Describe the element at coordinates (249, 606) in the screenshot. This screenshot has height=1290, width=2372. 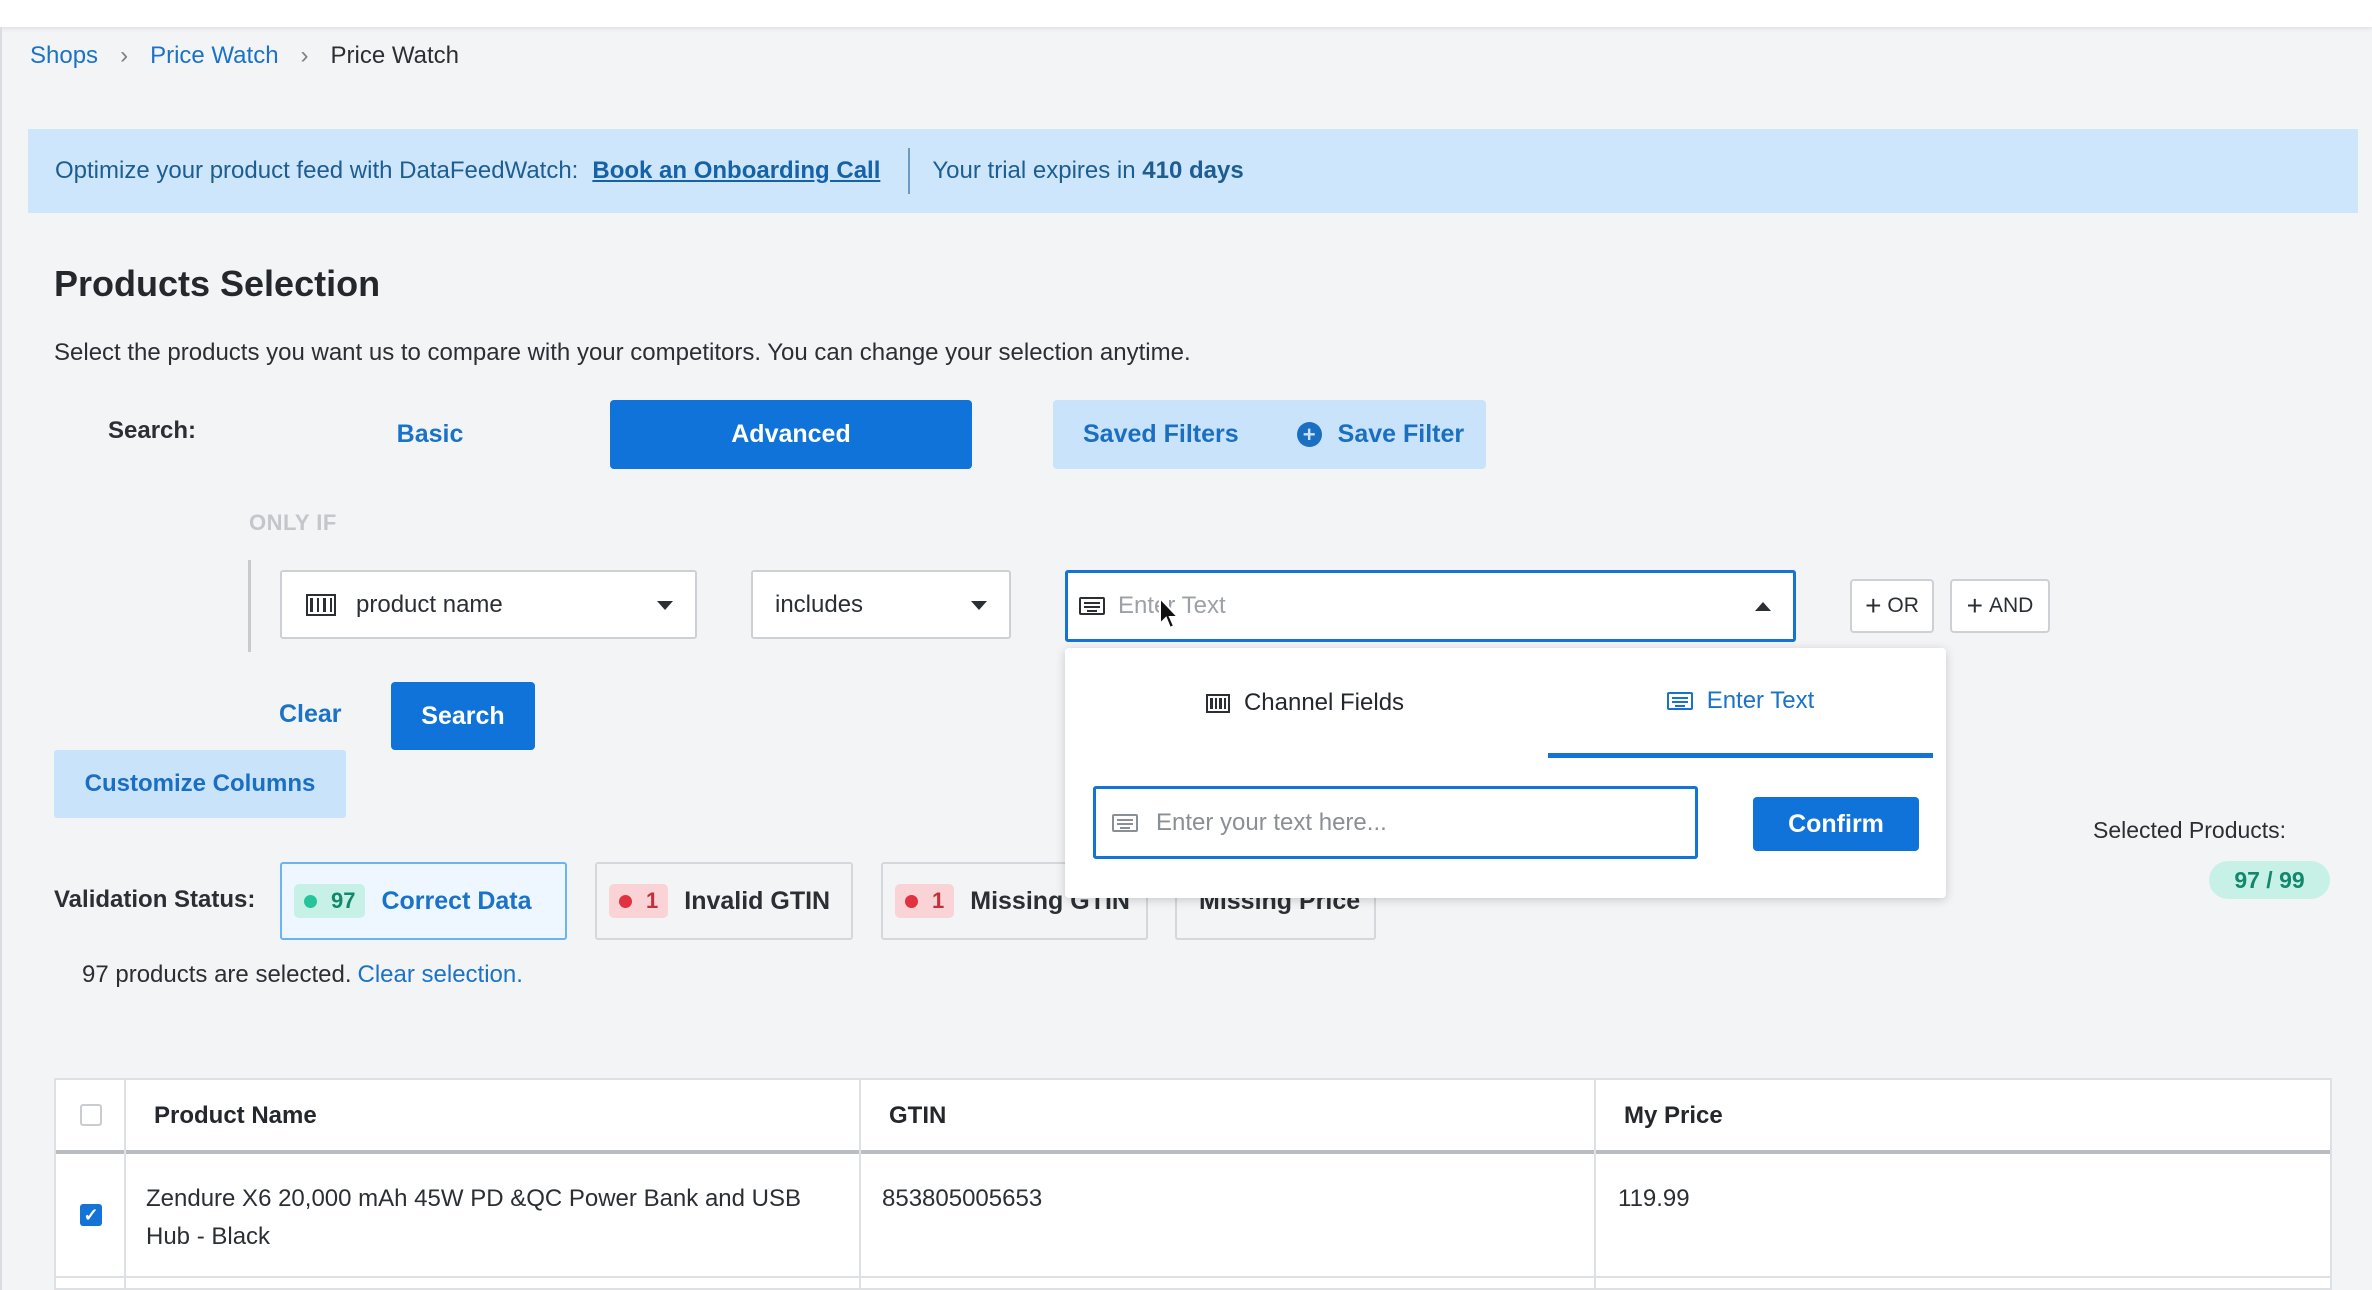
I see `condition-group-bar` at that location.